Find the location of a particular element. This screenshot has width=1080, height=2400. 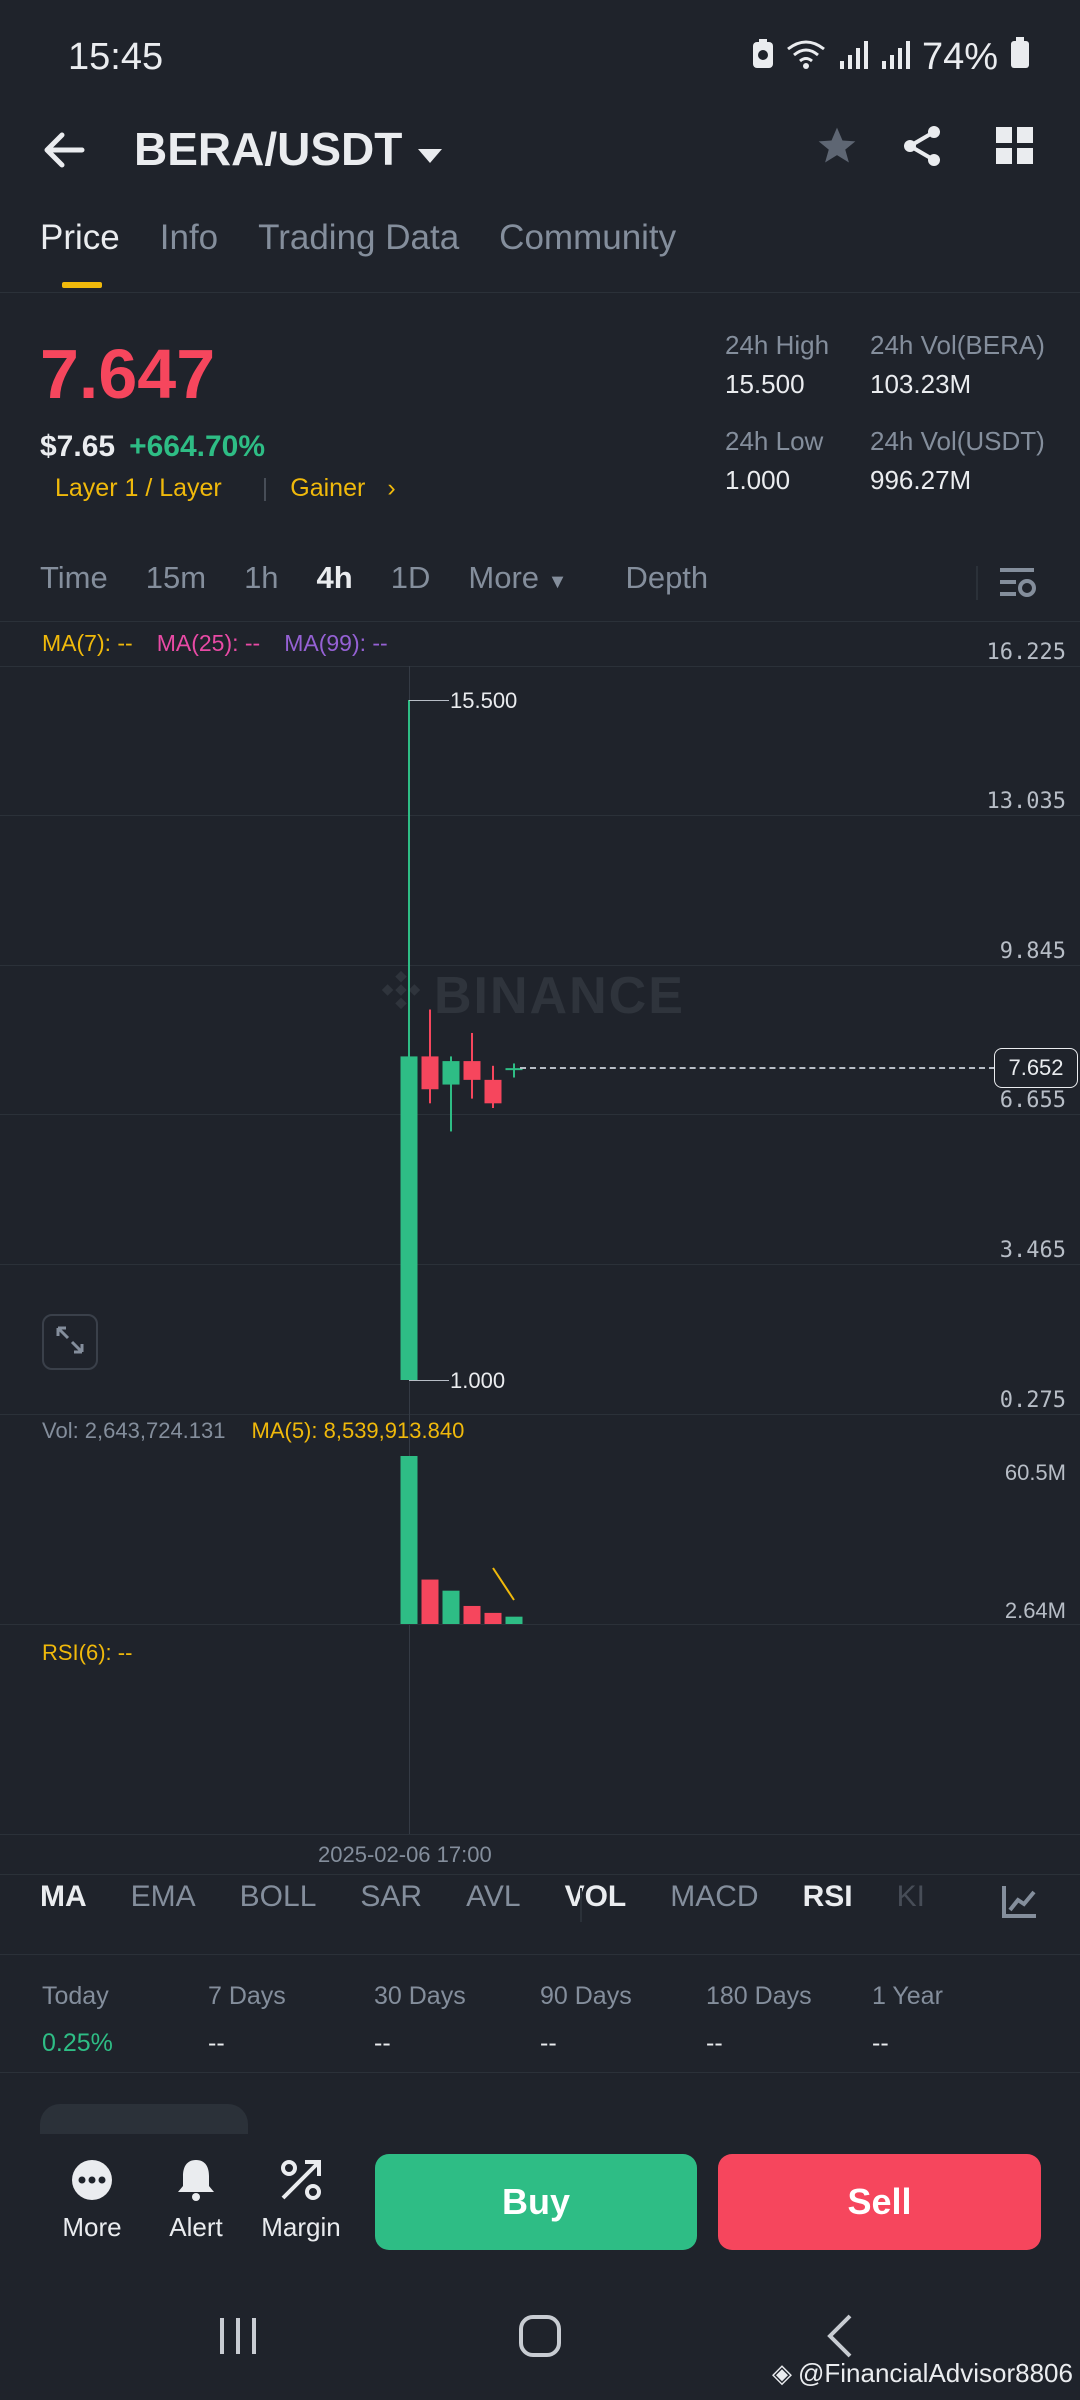

perf-90d: 90 Days -- is located at coordinates (623, 2020).